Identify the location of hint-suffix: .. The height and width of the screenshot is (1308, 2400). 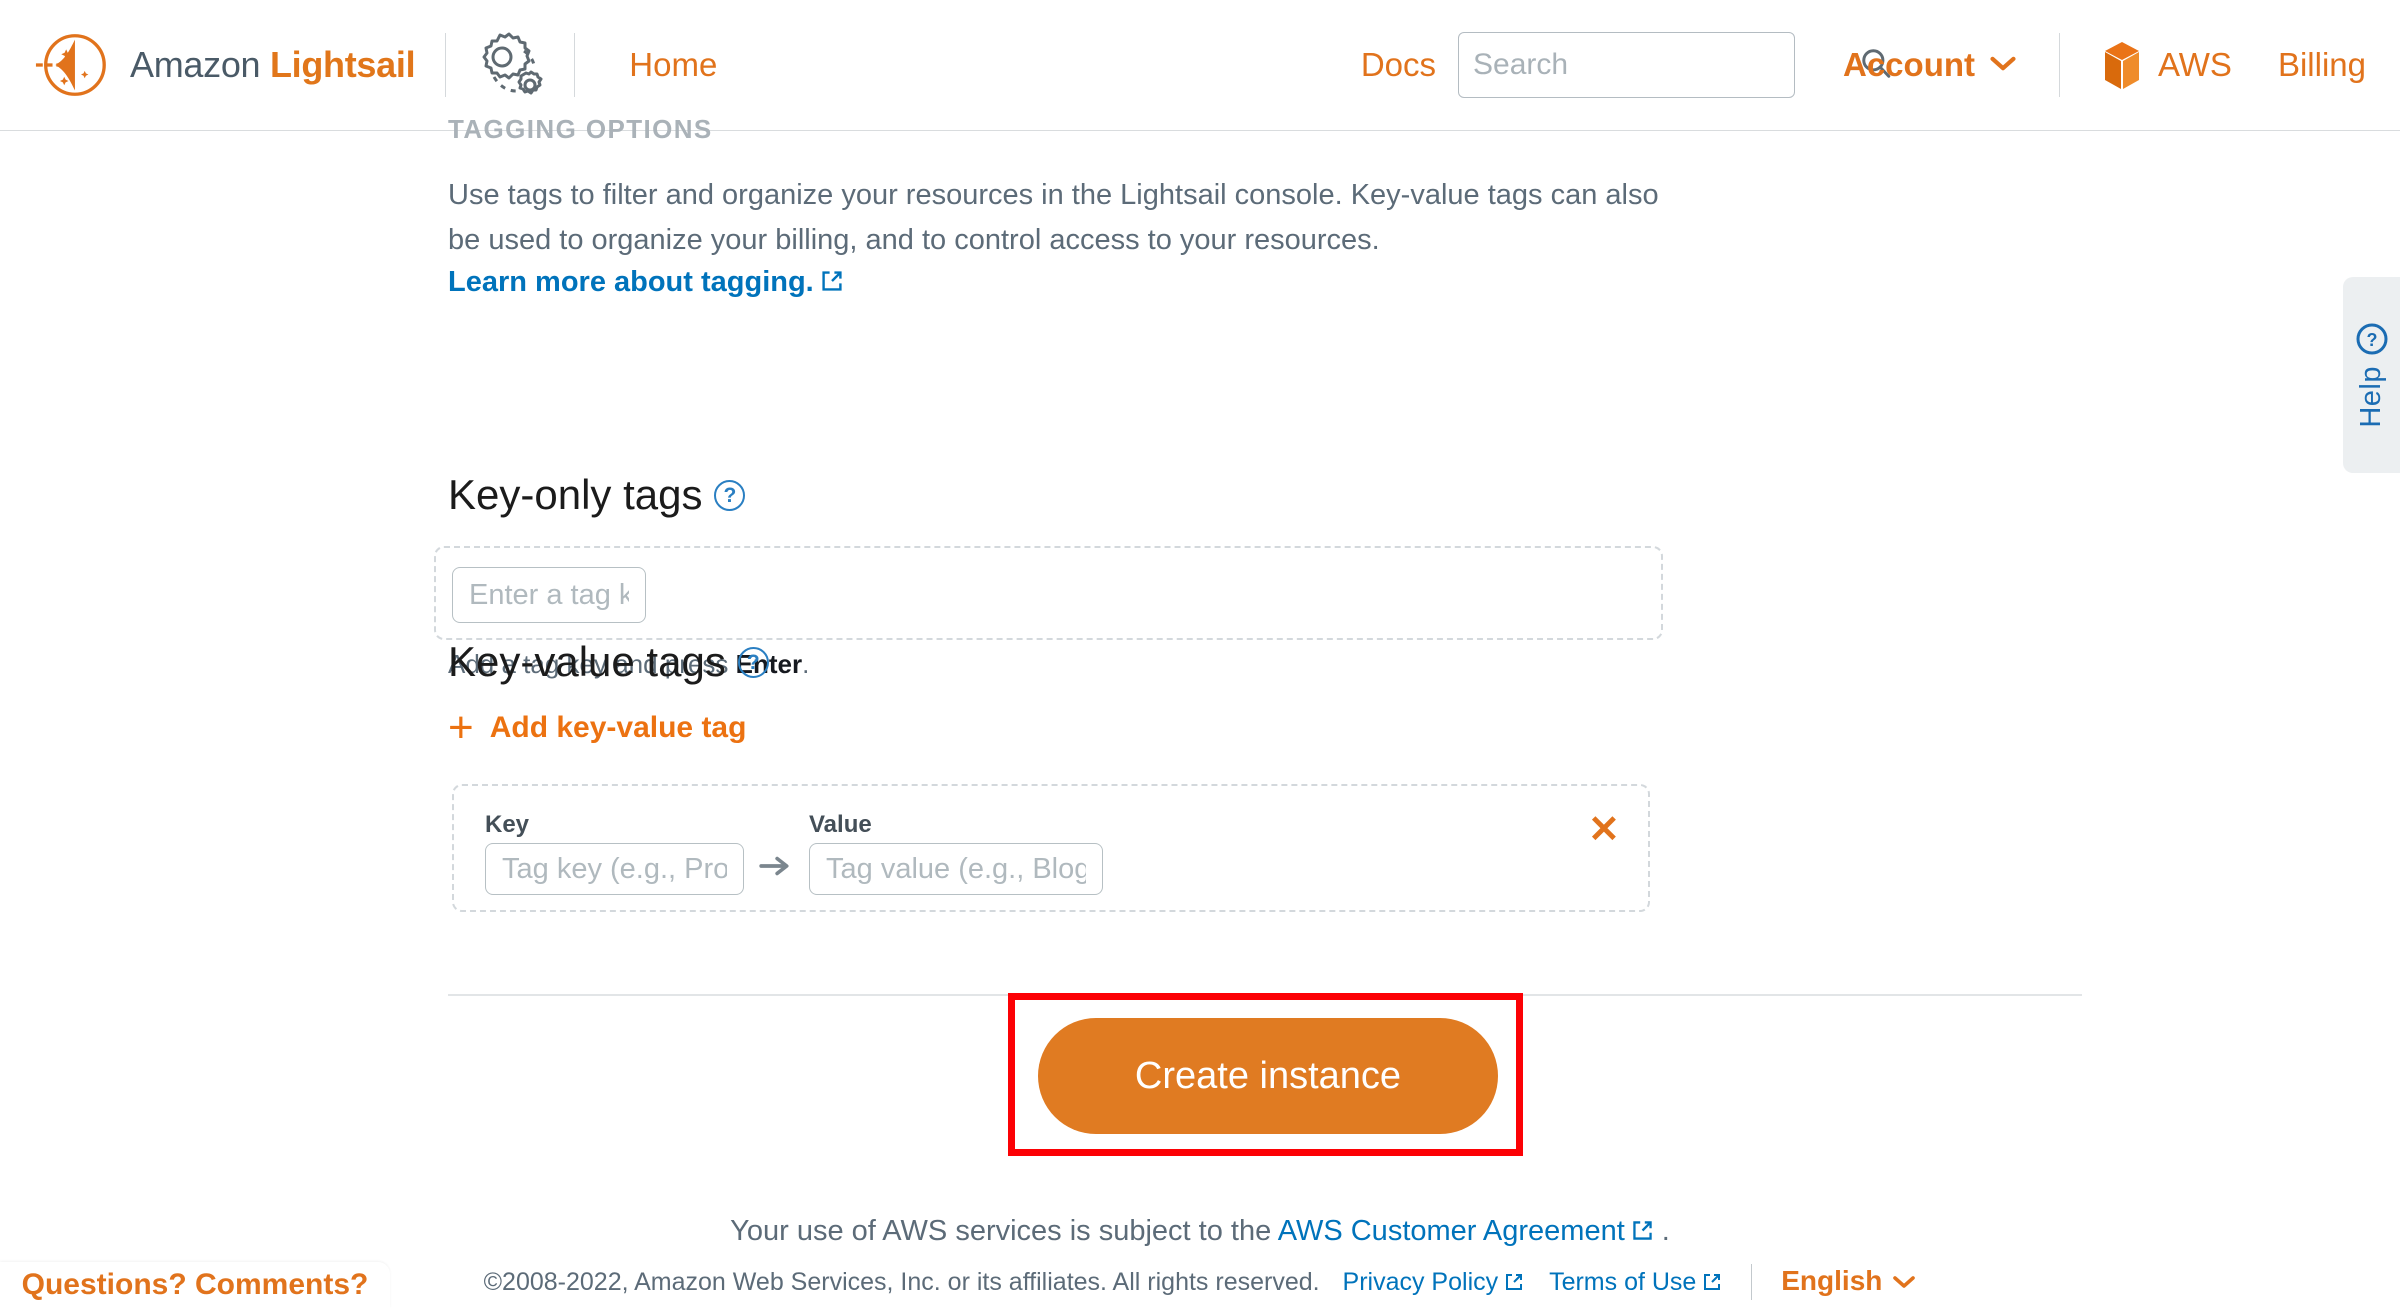
(806, 664).